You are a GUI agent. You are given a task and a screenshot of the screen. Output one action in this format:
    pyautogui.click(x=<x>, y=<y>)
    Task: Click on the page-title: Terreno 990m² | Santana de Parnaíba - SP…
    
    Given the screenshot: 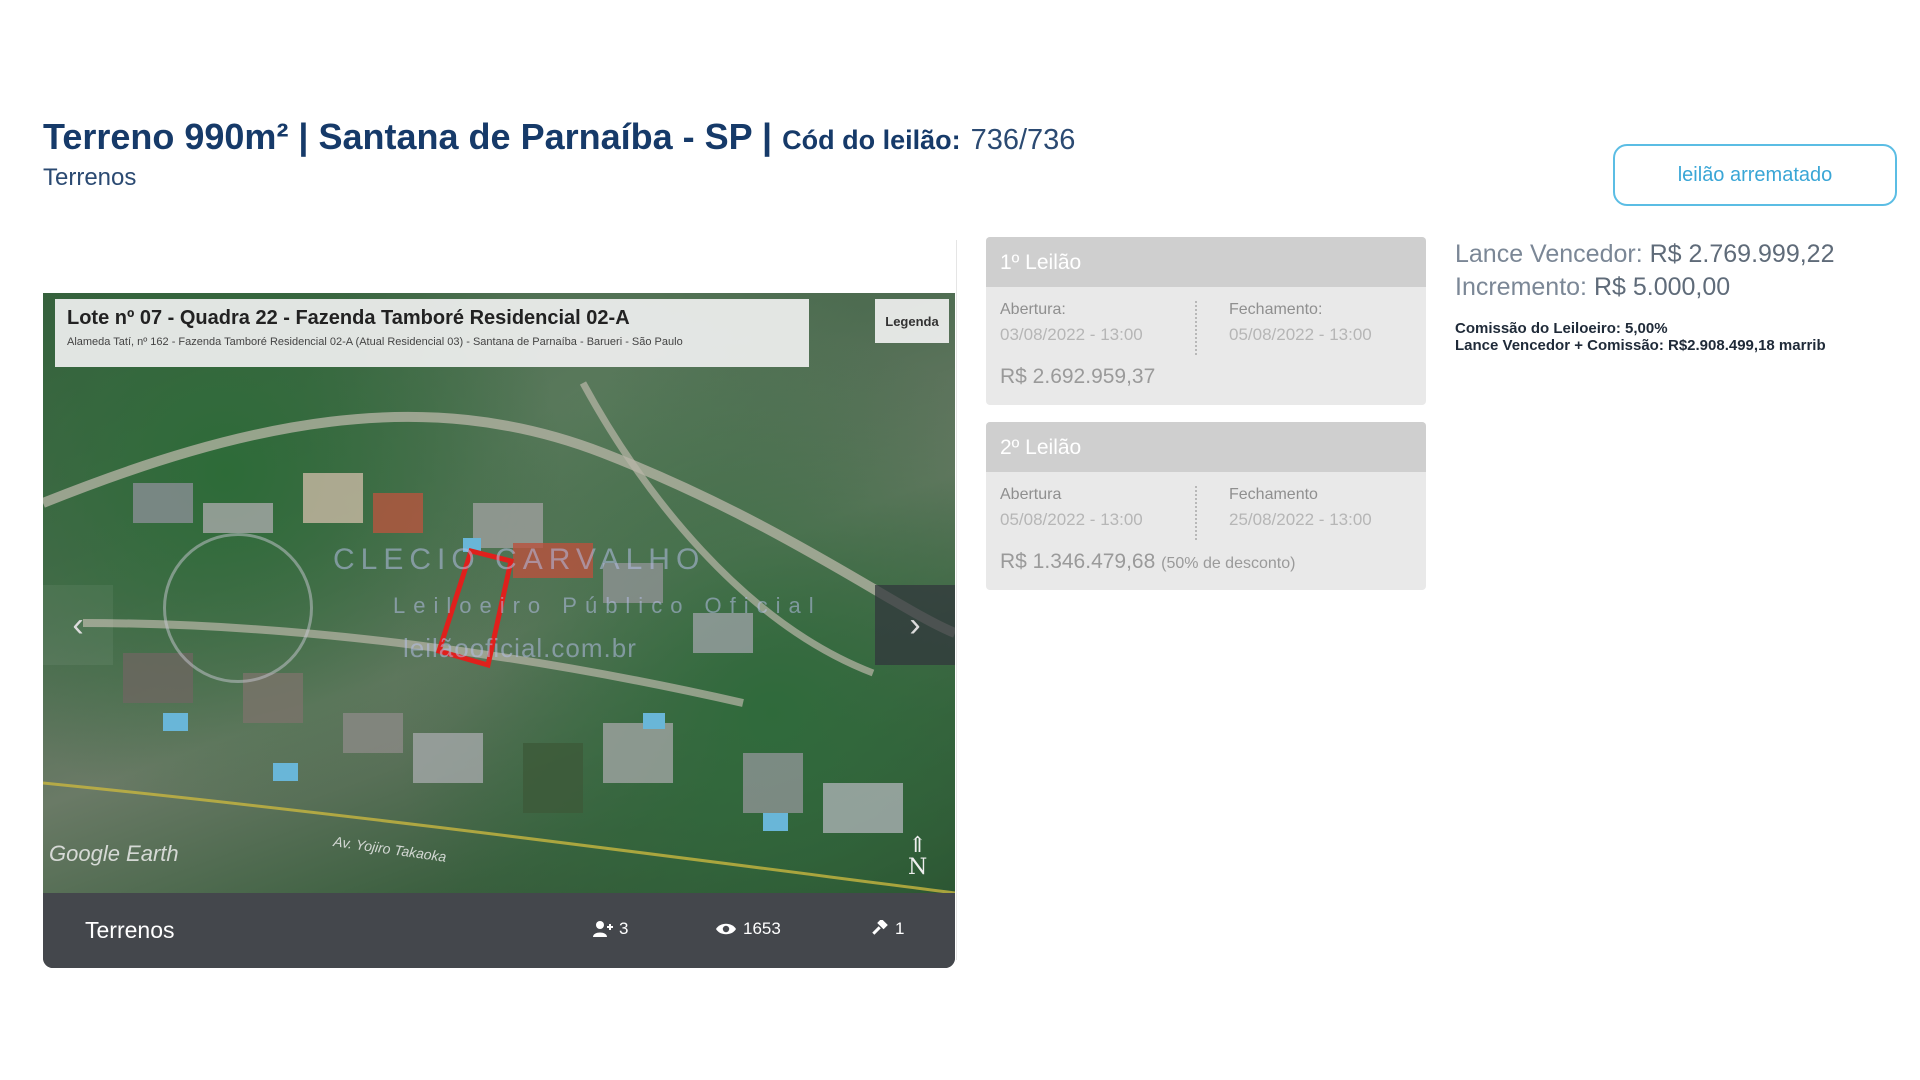 What is the action you would take?
    pyautogui.click(x=559, y=137)
    